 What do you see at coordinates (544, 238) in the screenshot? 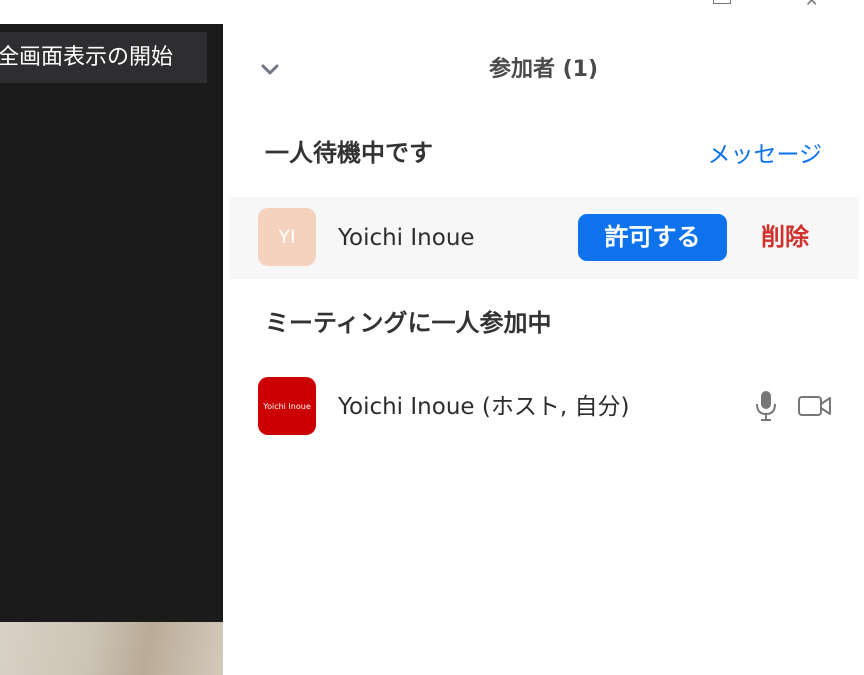
I see `waiting-participant-row: YI Yoichi Inoue 許可する 削除` at bounding box center [544, 238].